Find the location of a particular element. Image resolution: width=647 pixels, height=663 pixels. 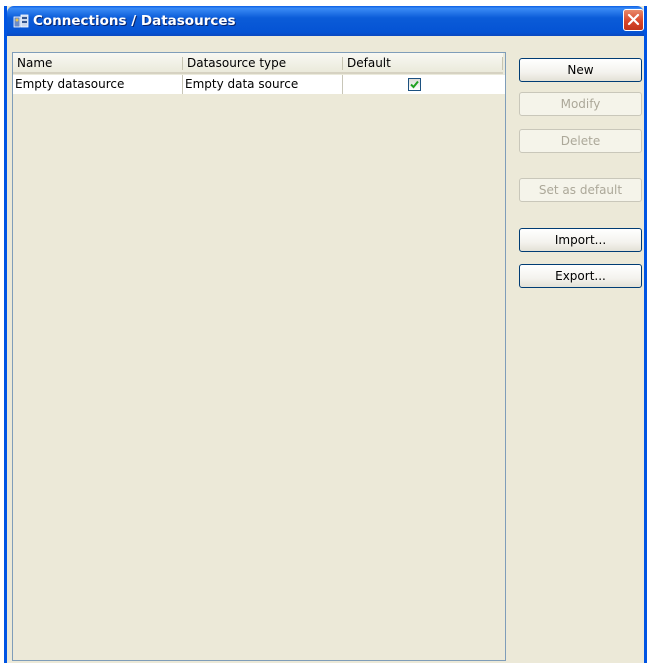

database-connection-icon is located at coordinates (21, 21).